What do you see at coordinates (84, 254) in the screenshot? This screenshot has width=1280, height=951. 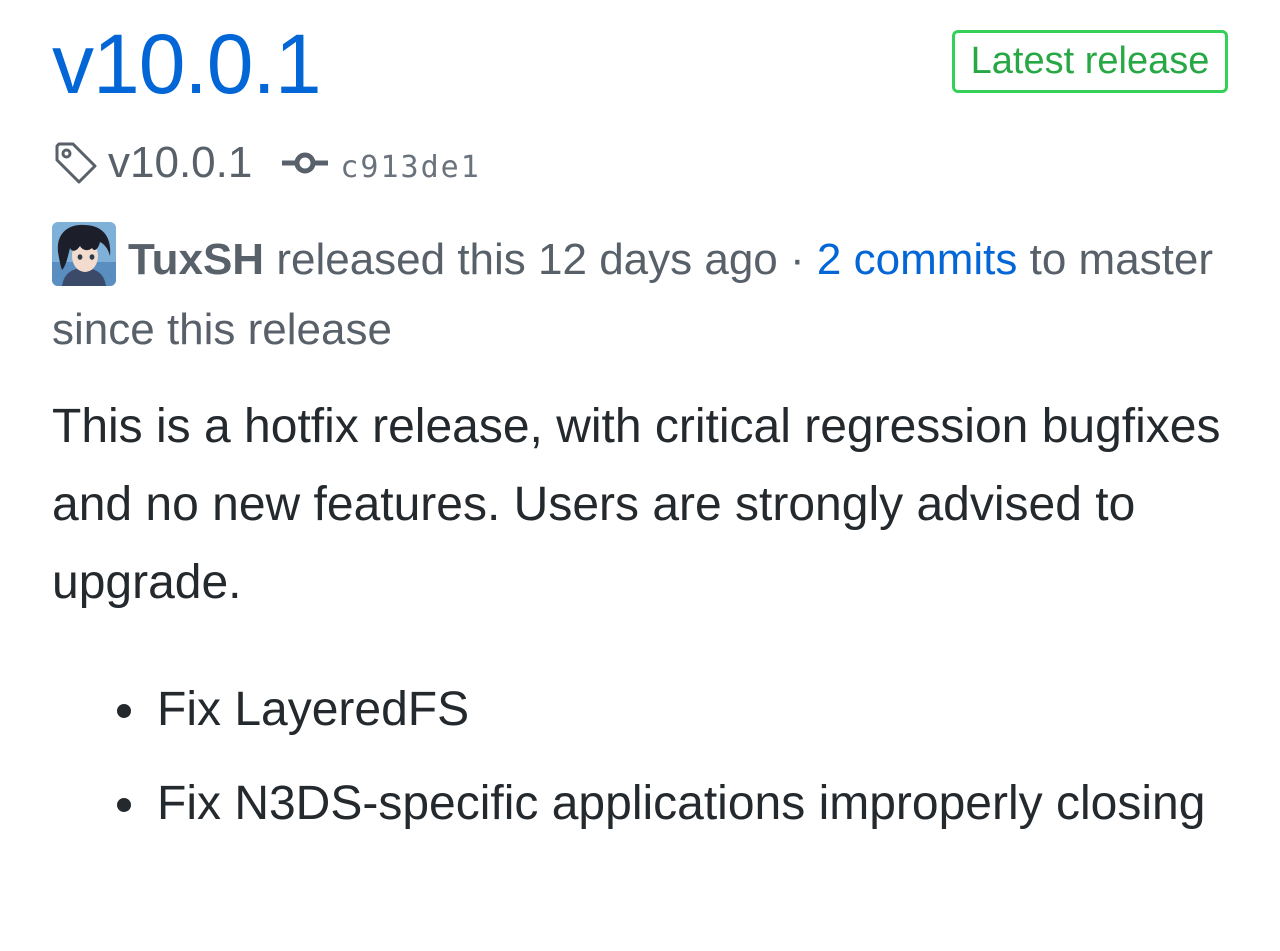 I see `user-avatar` at bounding box center [84, 254].